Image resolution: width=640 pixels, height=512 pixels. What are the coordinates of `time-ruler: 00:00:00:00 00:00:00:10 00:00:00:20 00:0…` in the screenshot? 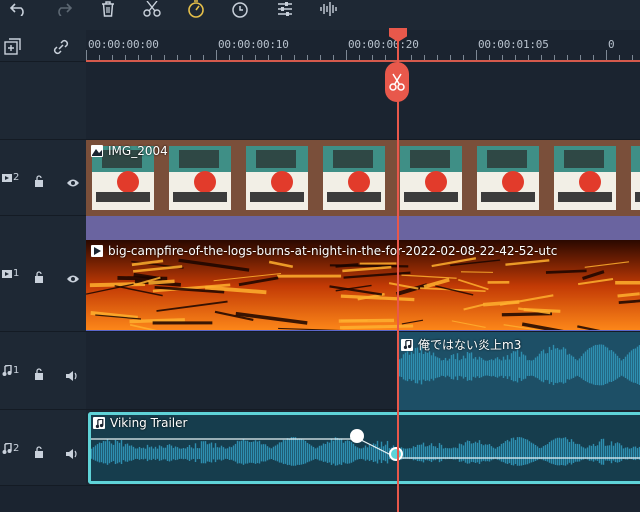 It's located at (363, 46).